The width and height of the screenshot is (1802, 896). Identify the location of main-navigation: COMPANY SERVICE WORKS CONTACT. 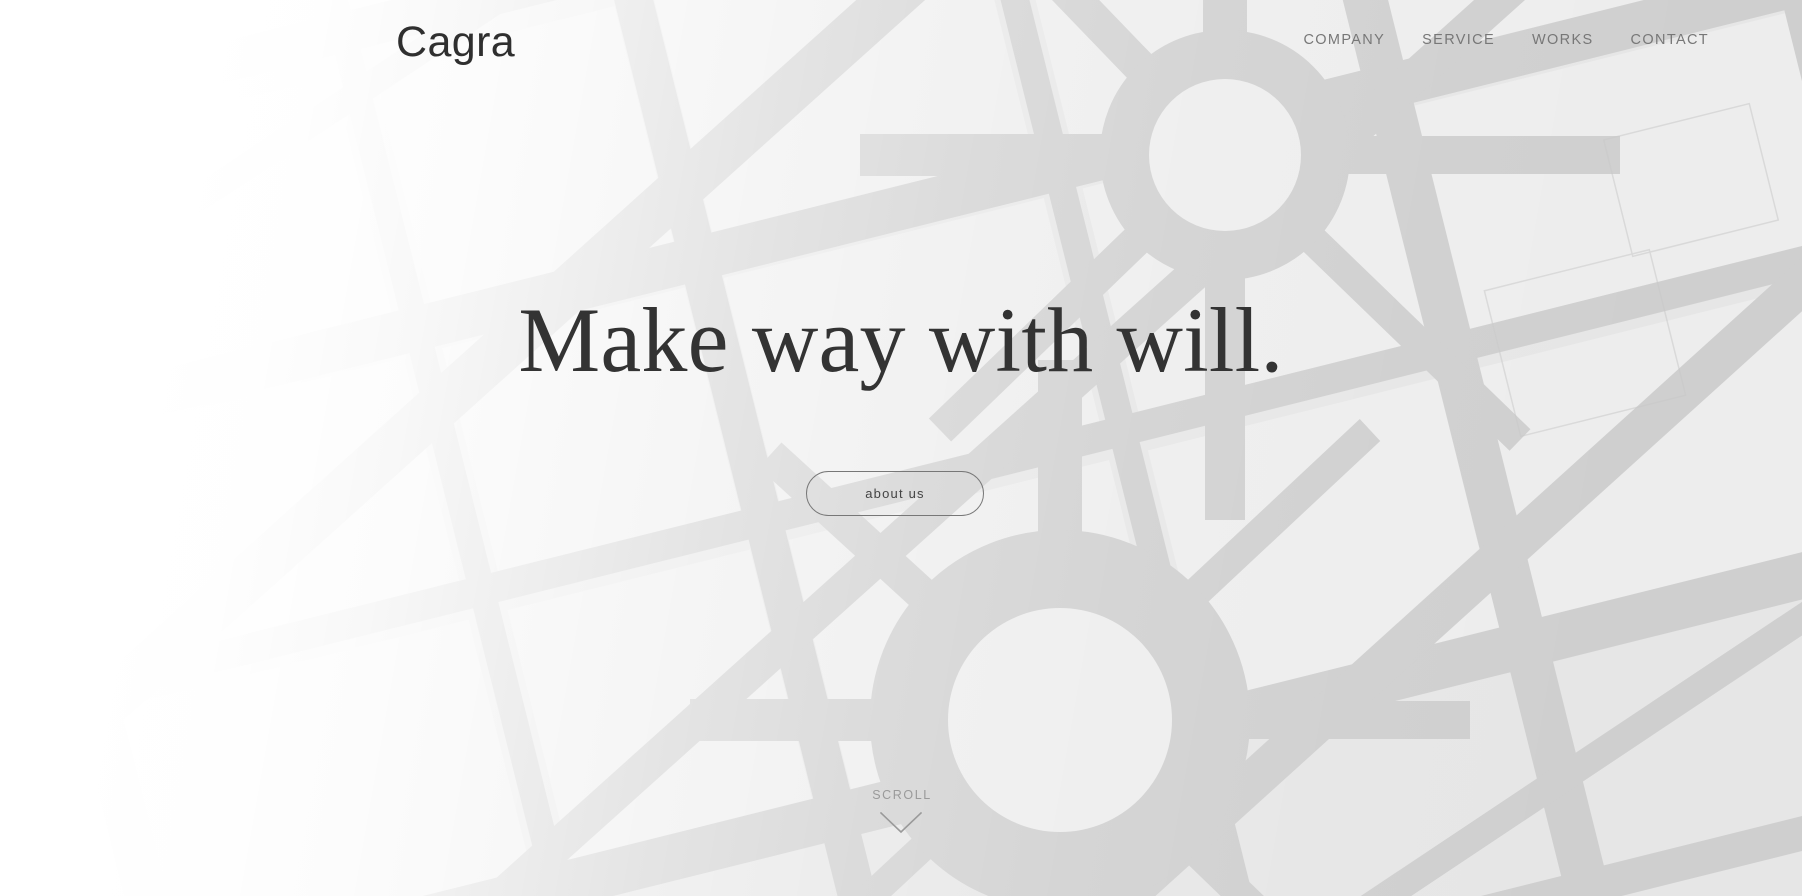
(1506, 40).